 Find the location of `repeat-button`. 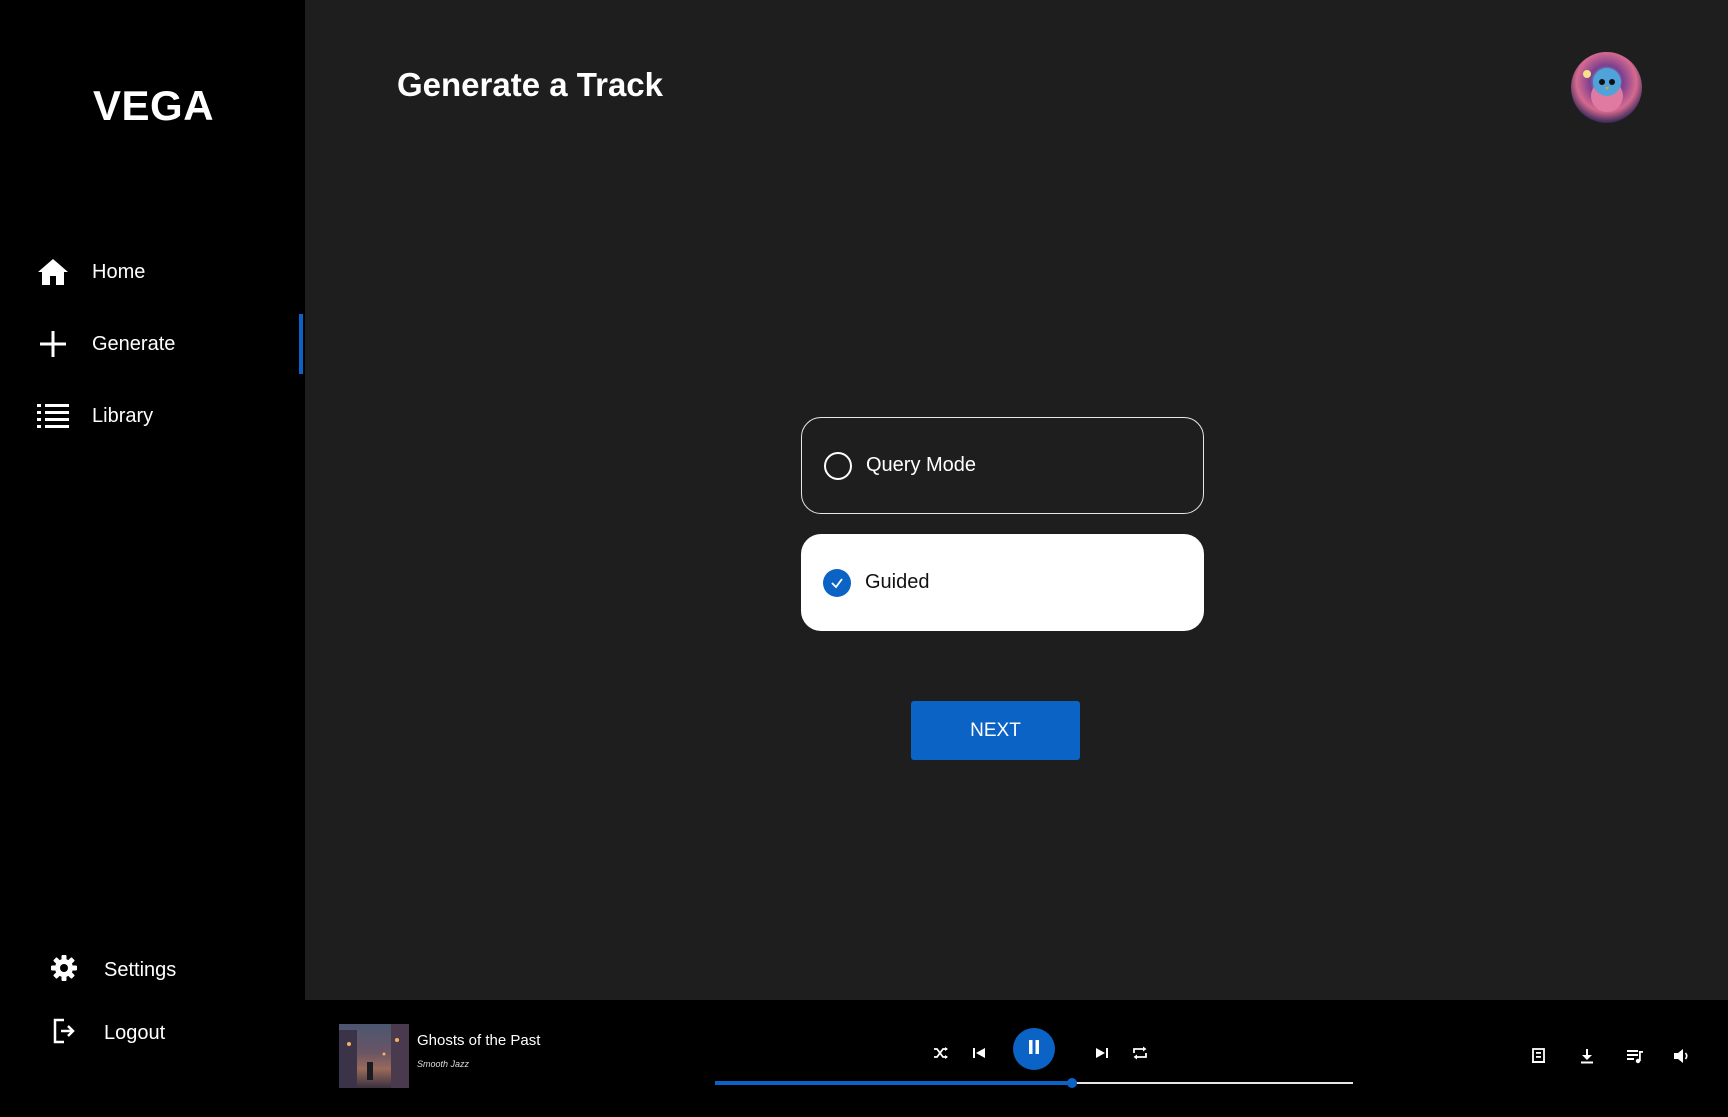

repeat-button is located at coordinates (1140, 1055).